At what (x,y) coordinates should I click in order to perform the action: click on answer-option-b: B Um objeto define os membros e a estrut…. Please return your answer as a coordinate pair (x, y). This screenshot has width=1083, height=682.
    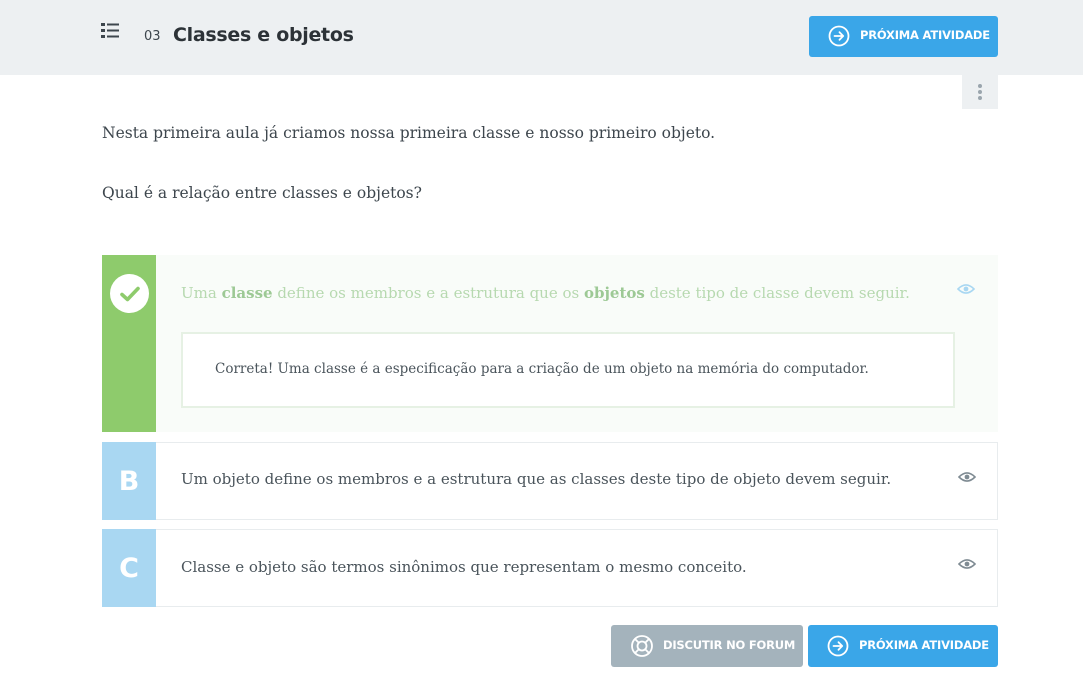
    Looking at the image, I should click on (550, 481).